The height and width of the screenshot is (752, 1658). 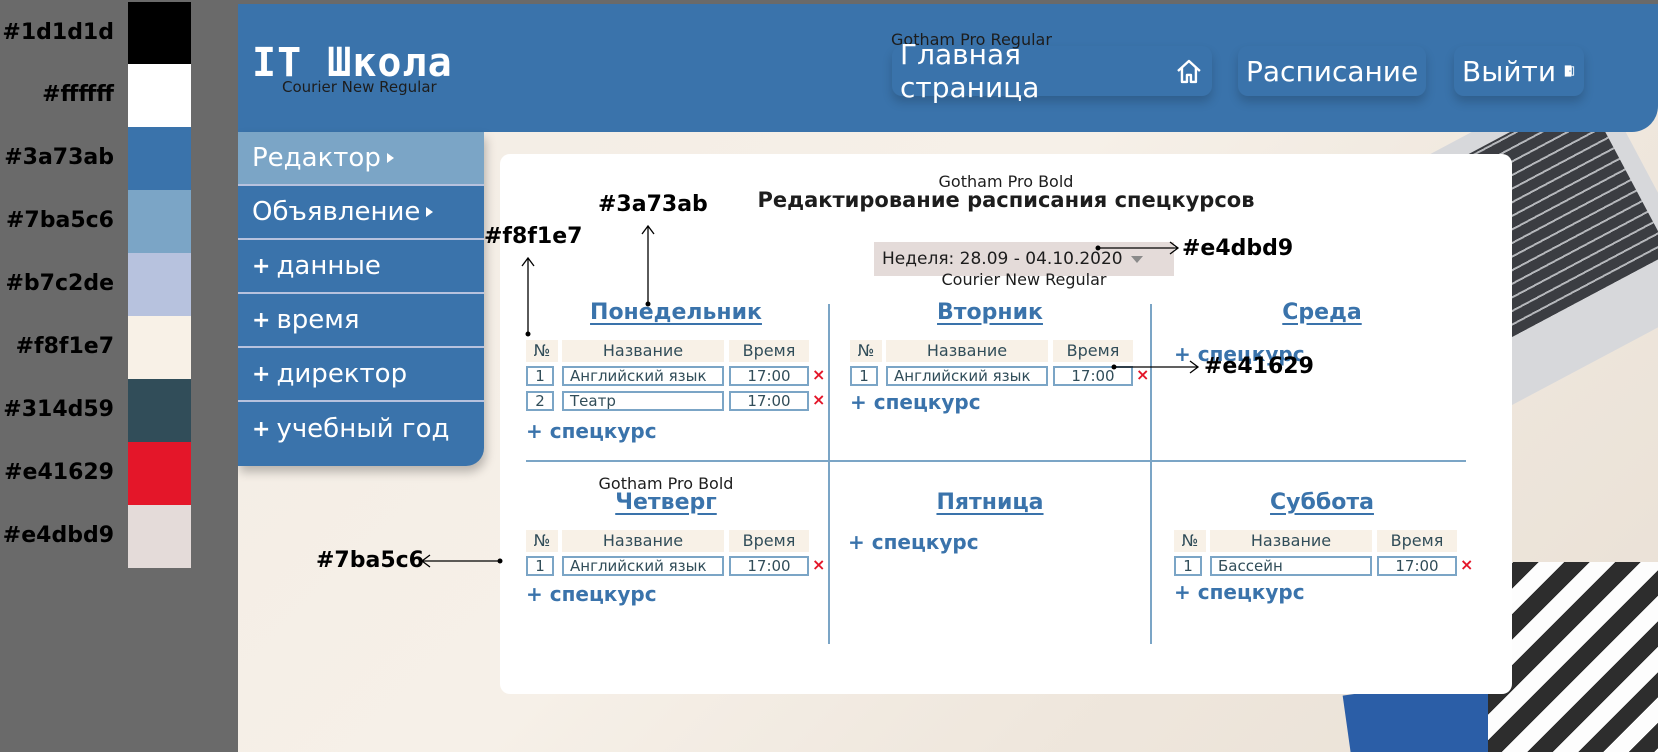 What do you see at coordinates (59, 283) in the screenshot?
I see `swatch-label: #b7c2de` at bounding box center [59, 283].